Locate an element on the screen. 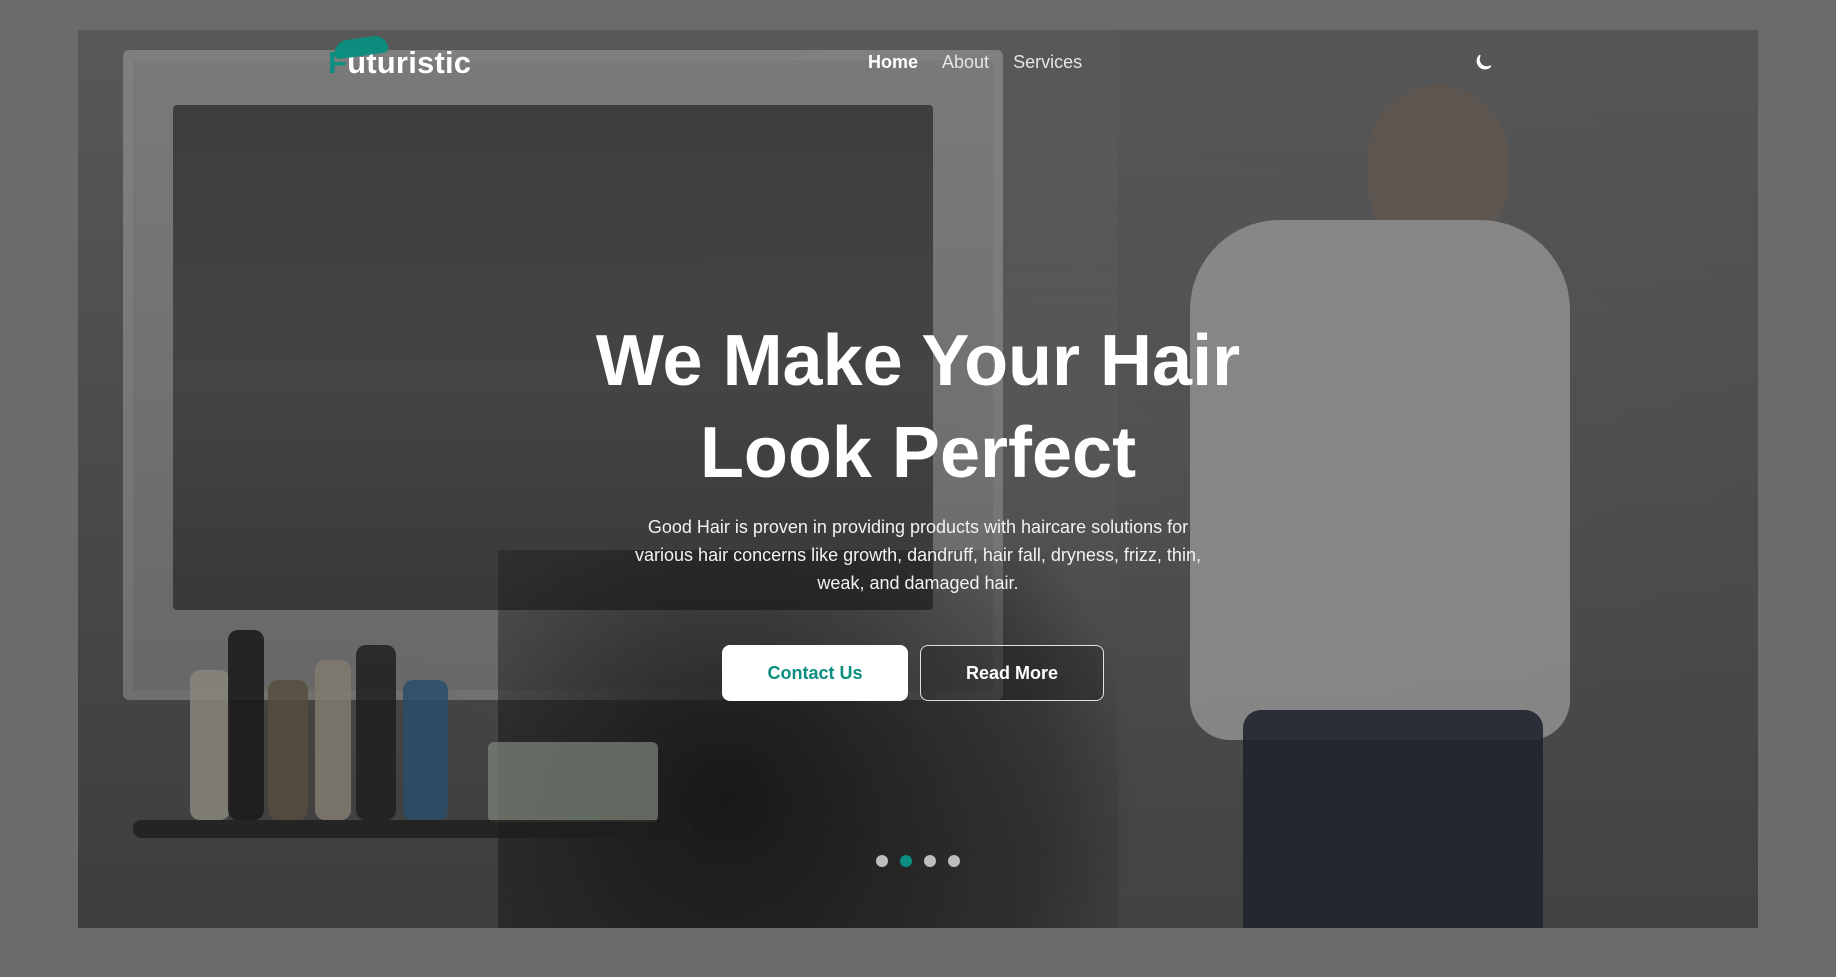 The width and height of the screenshot is (1836, 977). hero-title-line-2: Look Perfect is located at coordinates (918, 453).